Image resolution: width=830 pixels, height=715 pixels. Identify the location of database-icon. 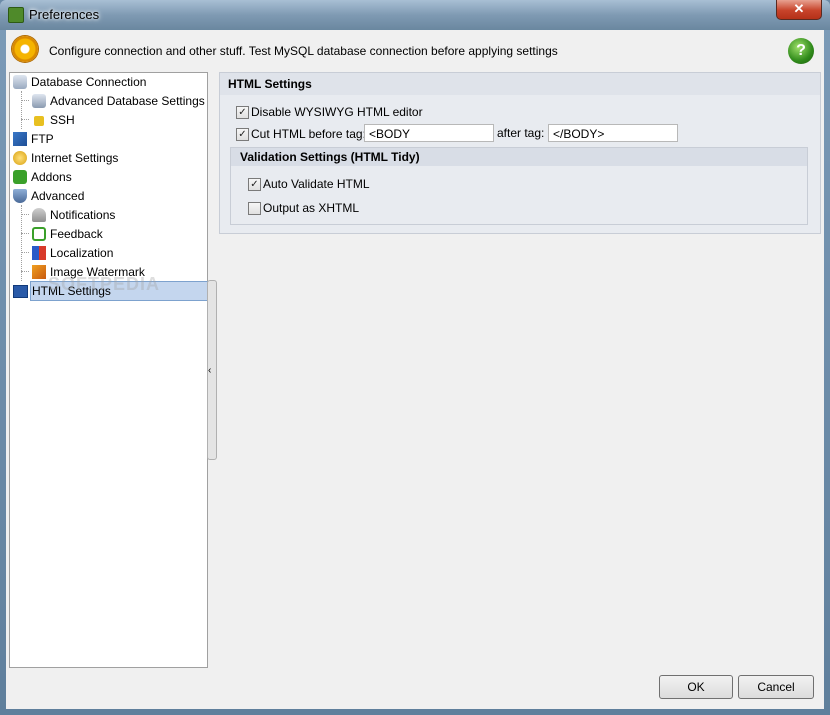
(20, 82).